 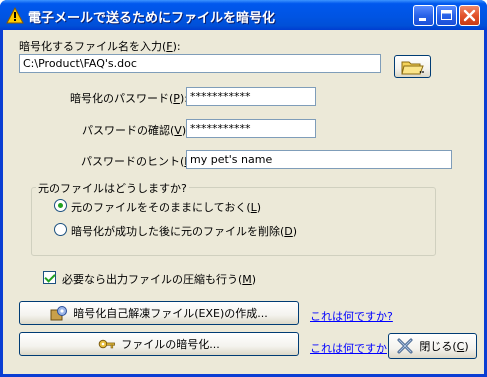 I want to click on close-window-button, so click(x=469, y=15).